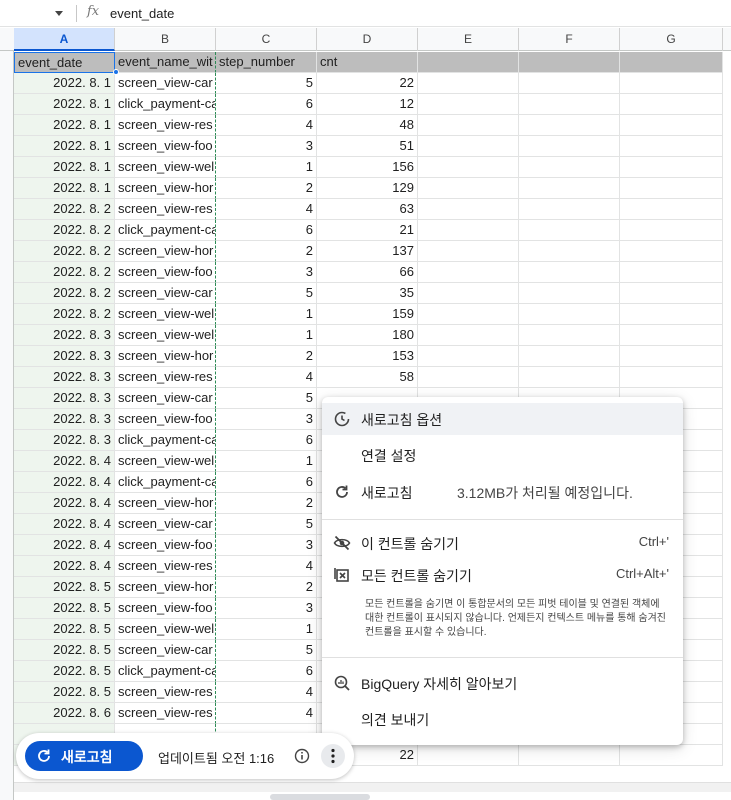  What do you see at coordinates (367, 62) in the screenshot?
I see `cell-cnt: cnt` at bounding box center [367, 62].